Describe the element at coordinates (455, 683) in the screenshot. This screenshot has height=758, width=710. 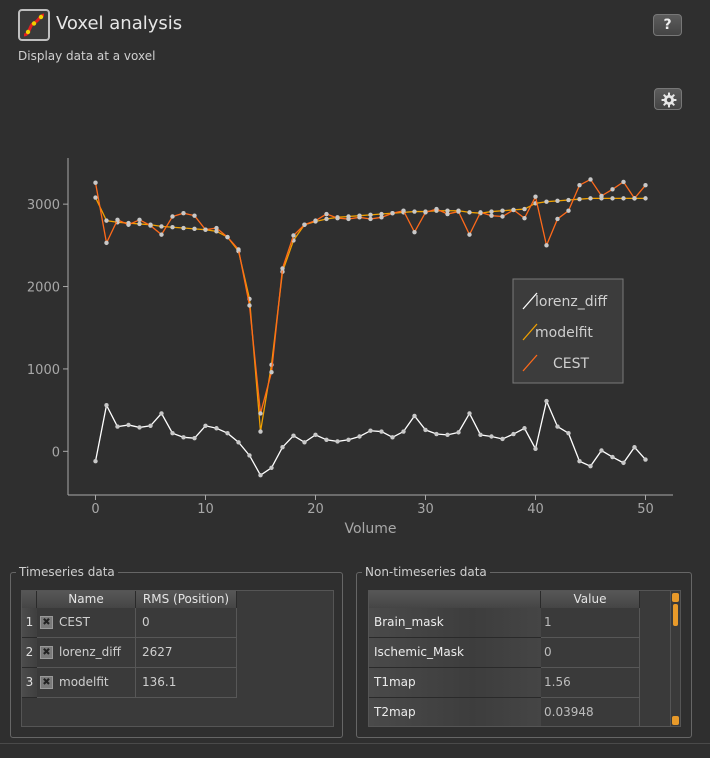
I see `name-cell: T1map` at that location.